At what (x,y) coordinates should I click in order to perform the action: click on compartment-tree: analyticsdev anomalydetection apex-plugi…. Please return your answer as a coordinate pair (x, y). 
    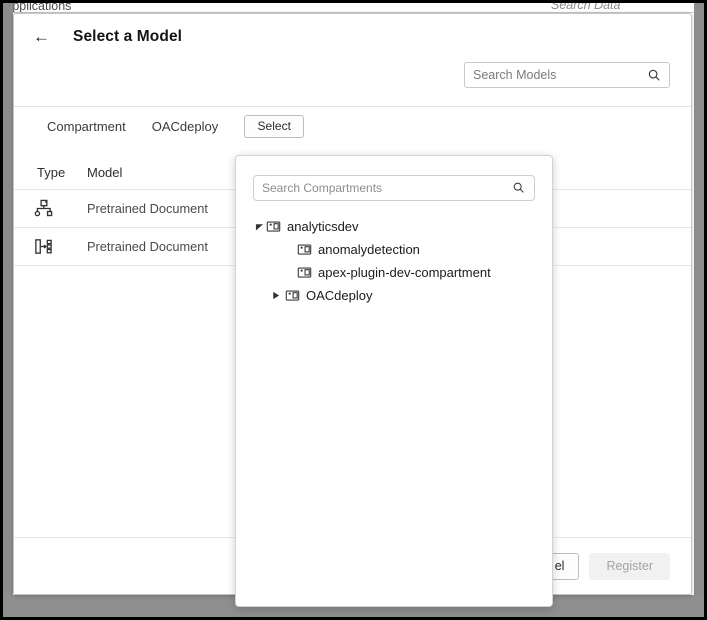
    Looking at the image, I should click on (394, 261).